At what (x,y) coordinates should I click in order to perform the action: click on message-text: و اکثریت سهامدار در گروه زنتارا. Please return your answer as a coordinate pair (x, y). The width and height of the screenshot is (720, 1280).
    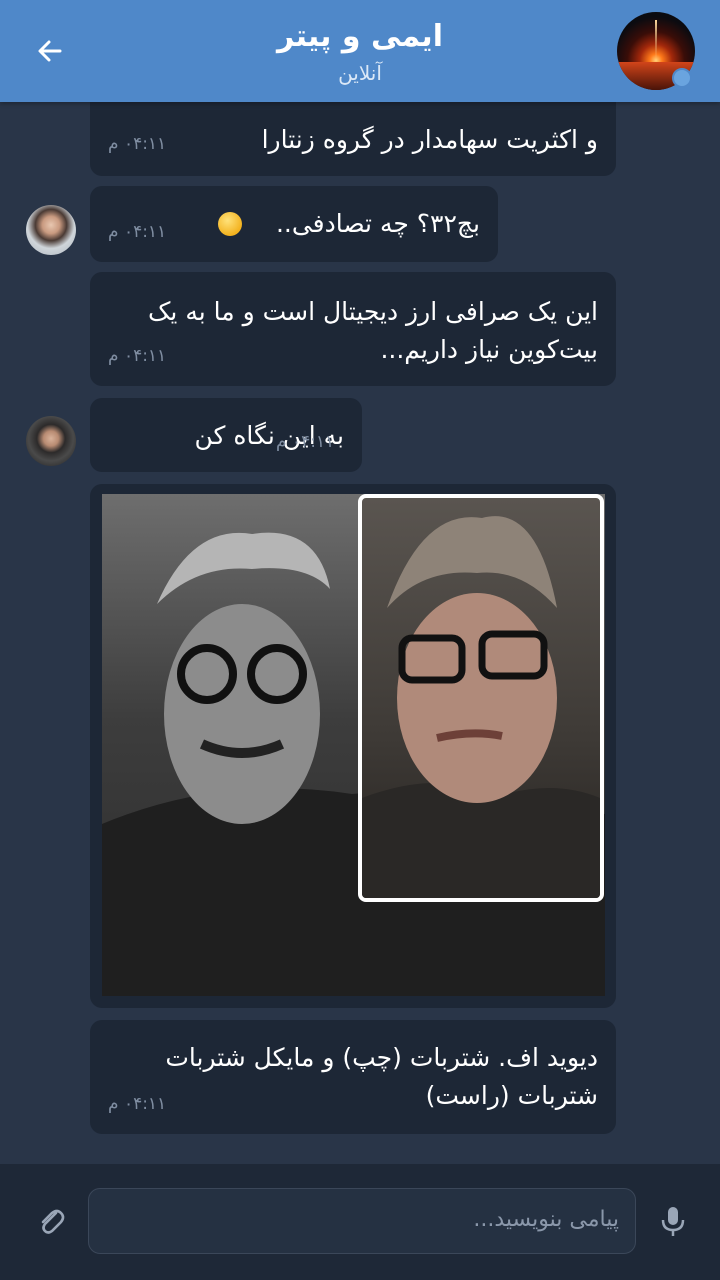
    Looking at the image, I should click on (429, 139).